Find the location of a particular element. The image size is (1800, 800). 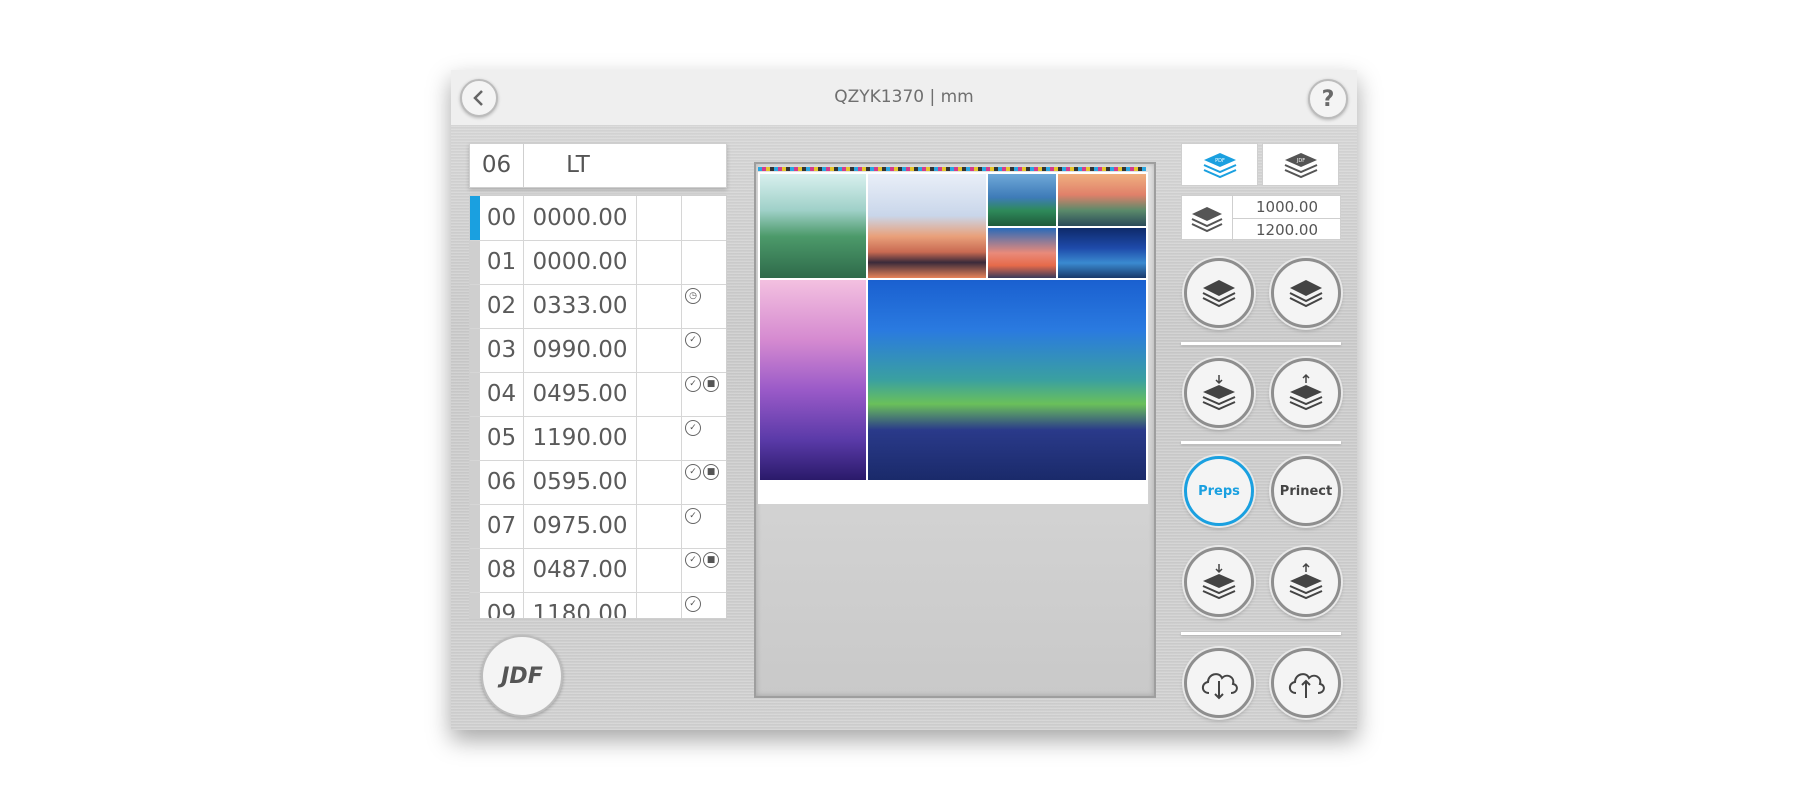

list-row-value: 0975.00 is located at coordinates (580, 526).